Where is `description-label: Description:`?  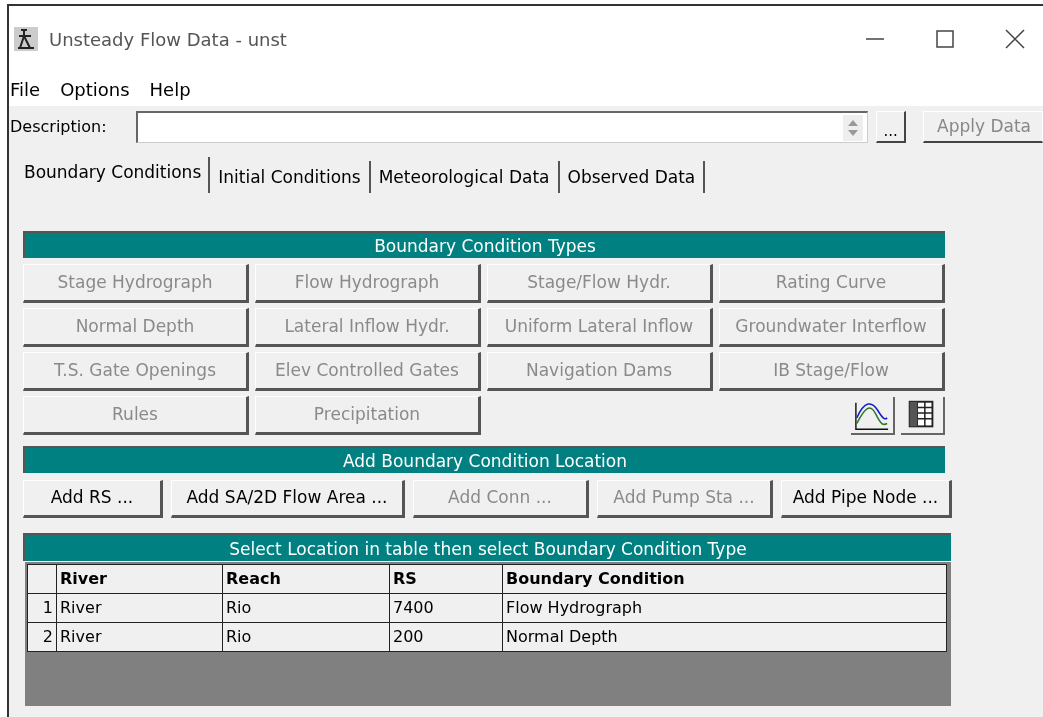
description-label: Description: is located at coordinates (58, 127).